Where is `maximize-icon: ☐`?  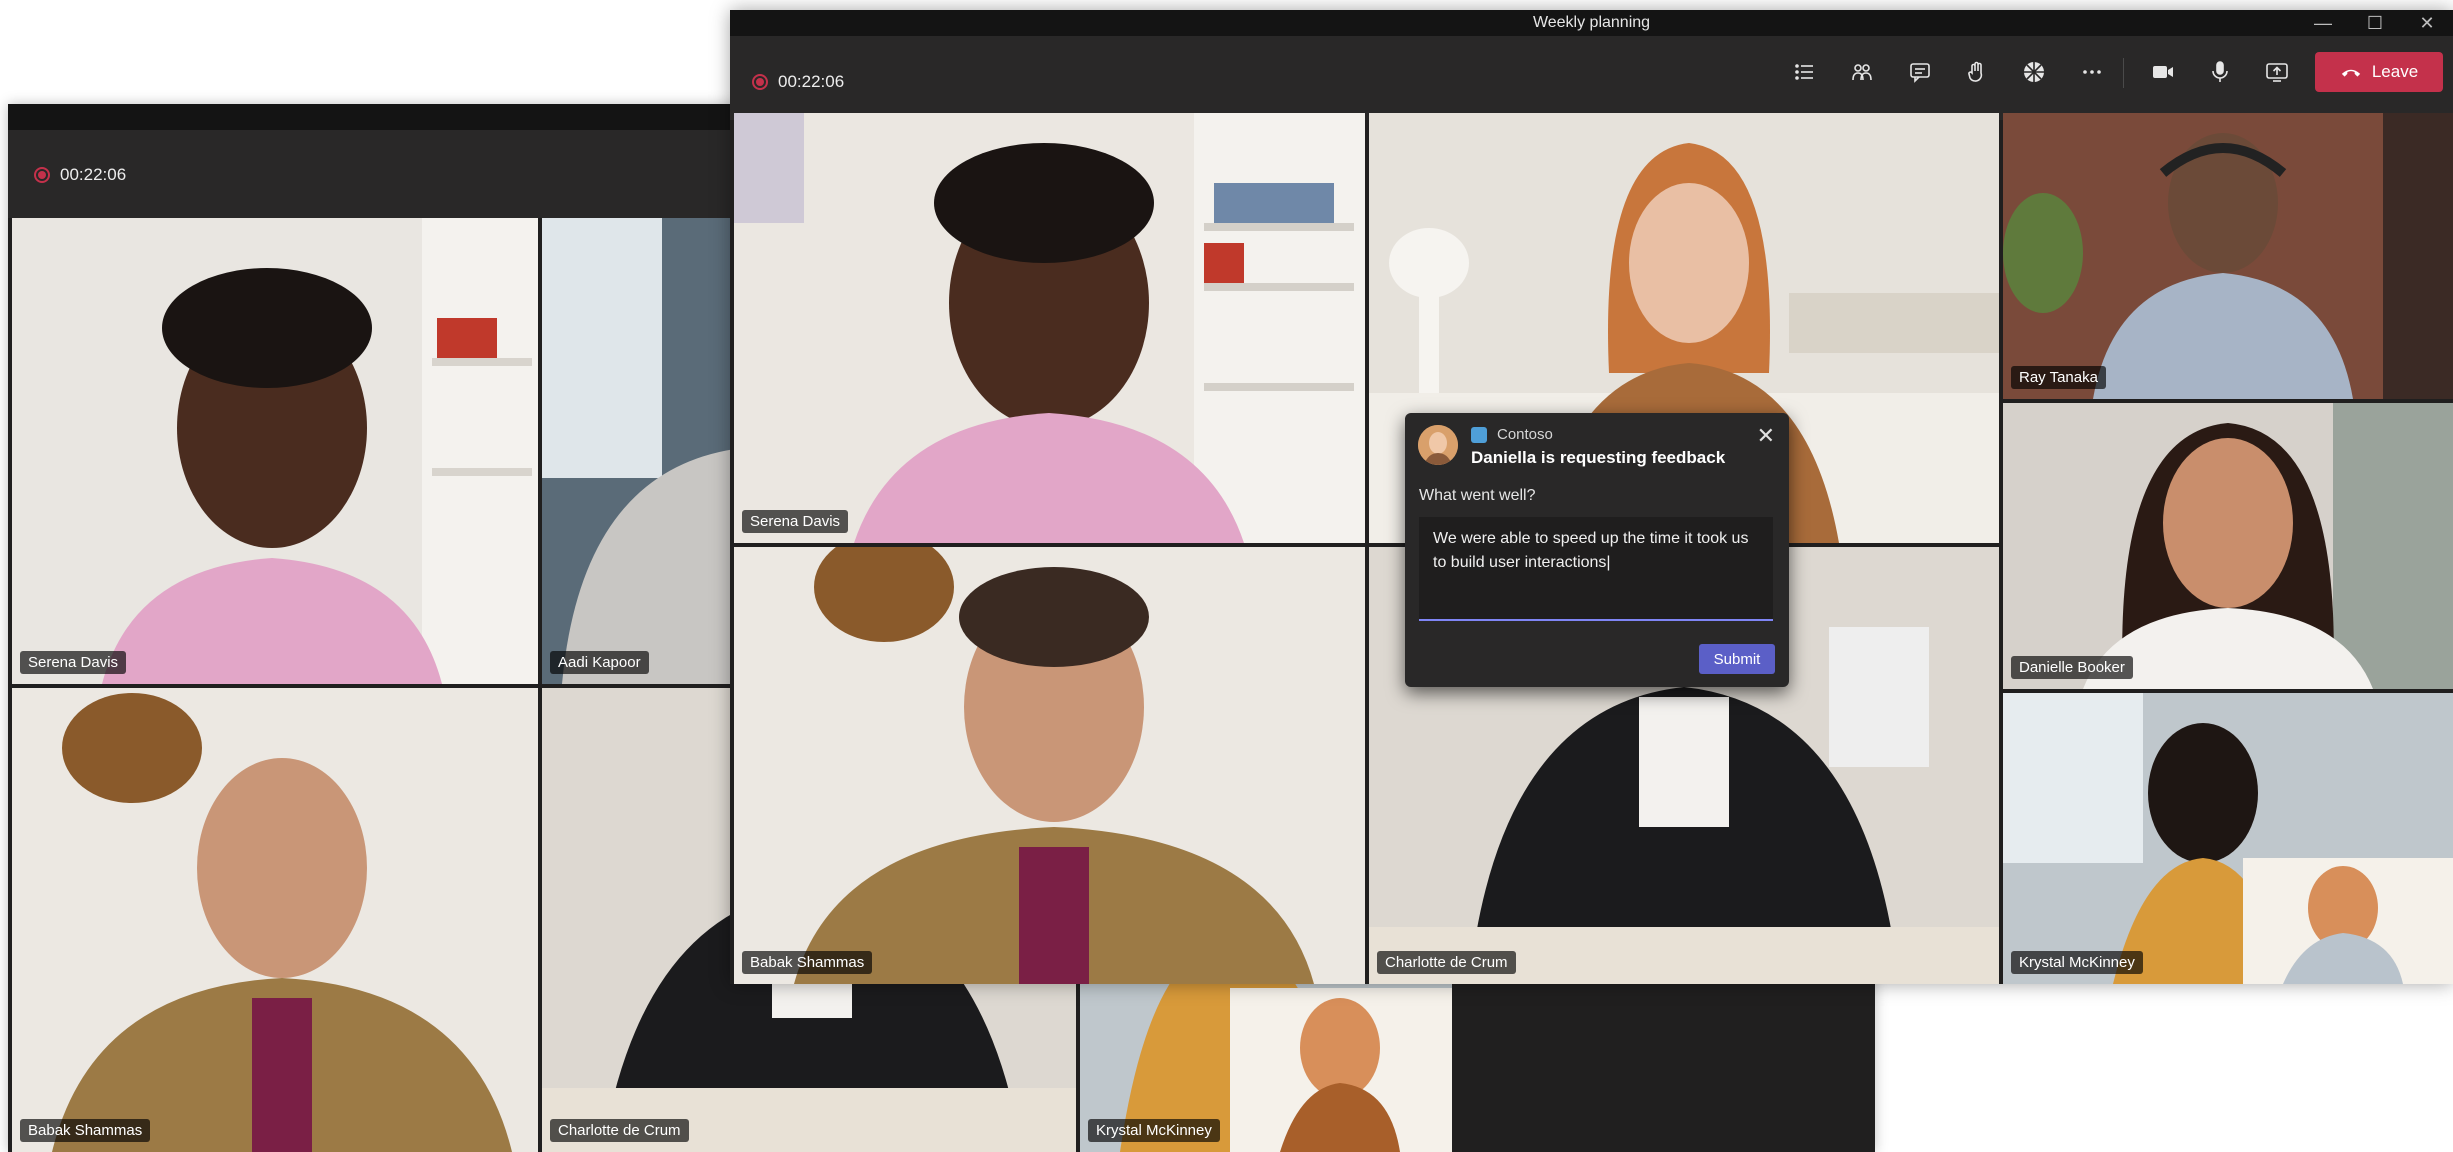
maximize-icon: ☐ is located at coordinates (2375, 23).